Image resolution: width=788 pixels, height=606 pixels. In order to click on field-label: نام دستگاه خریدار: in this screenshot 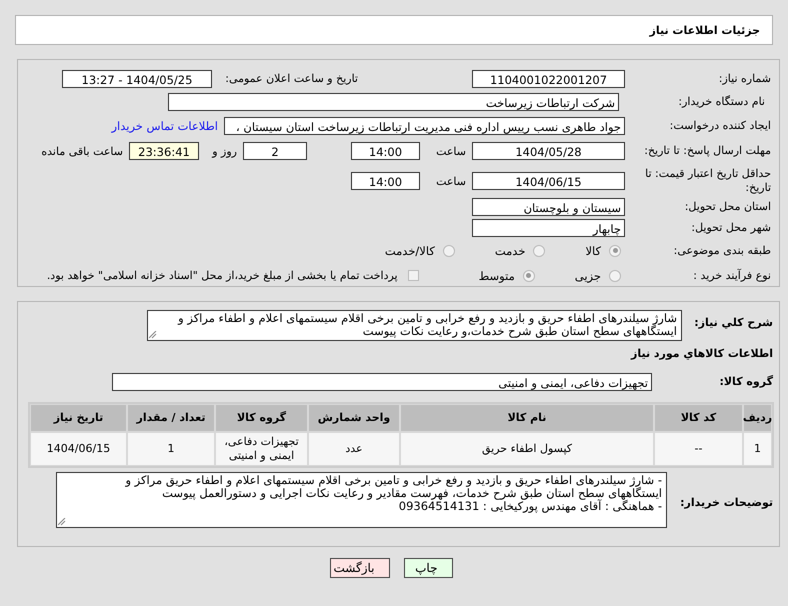, I will do `click(721, 102)`.